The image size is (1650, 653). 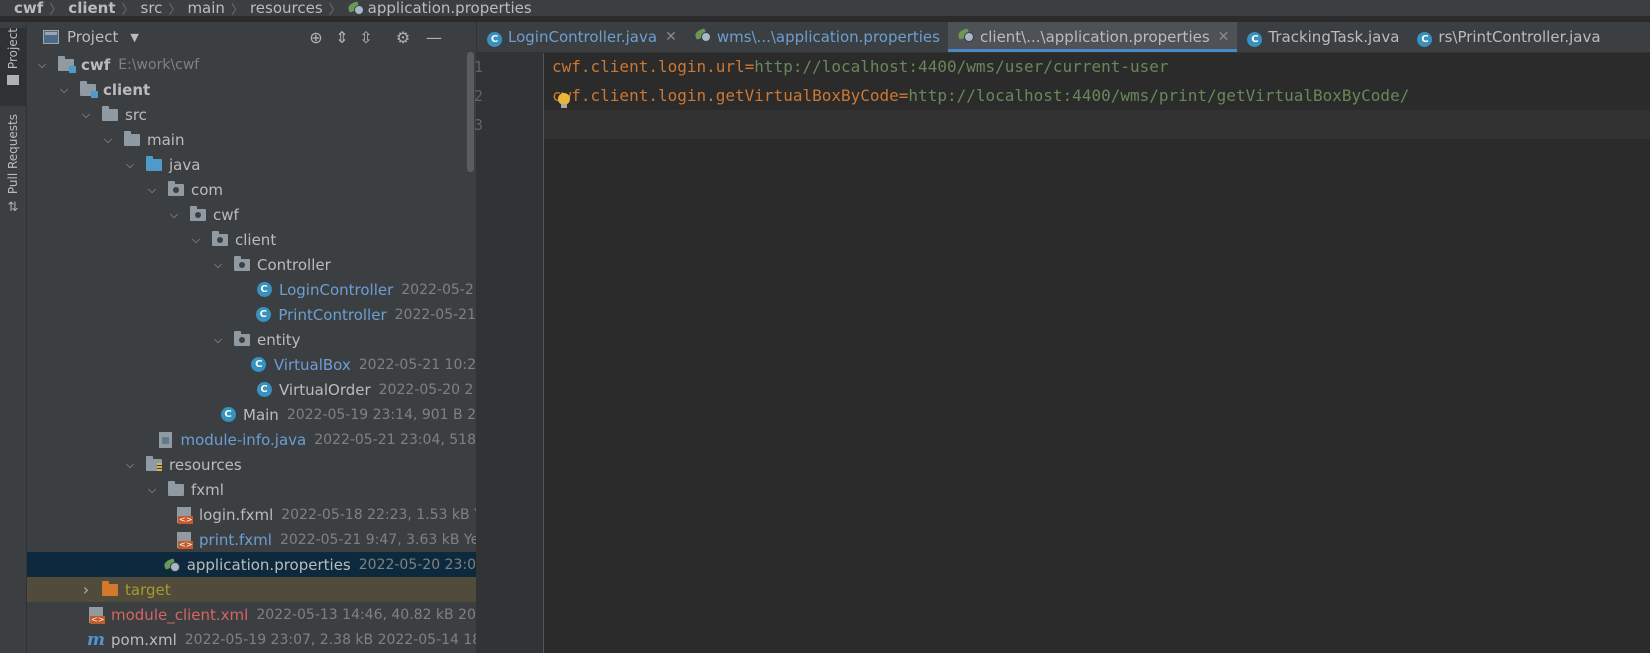 I want to click on tree-node: ⌵ resources, so click(x=251, y=464).